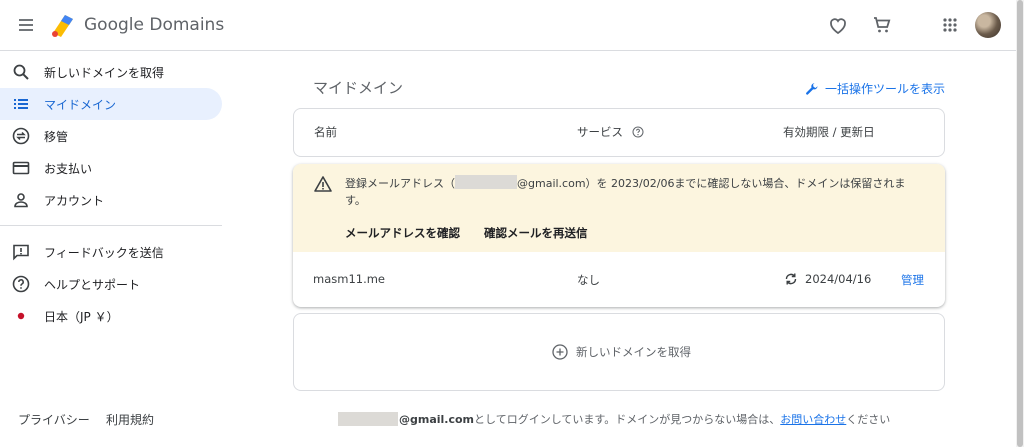 This screenshot has width=1024, height=447. I want to click on credit-card-icon, so click(21, 168).